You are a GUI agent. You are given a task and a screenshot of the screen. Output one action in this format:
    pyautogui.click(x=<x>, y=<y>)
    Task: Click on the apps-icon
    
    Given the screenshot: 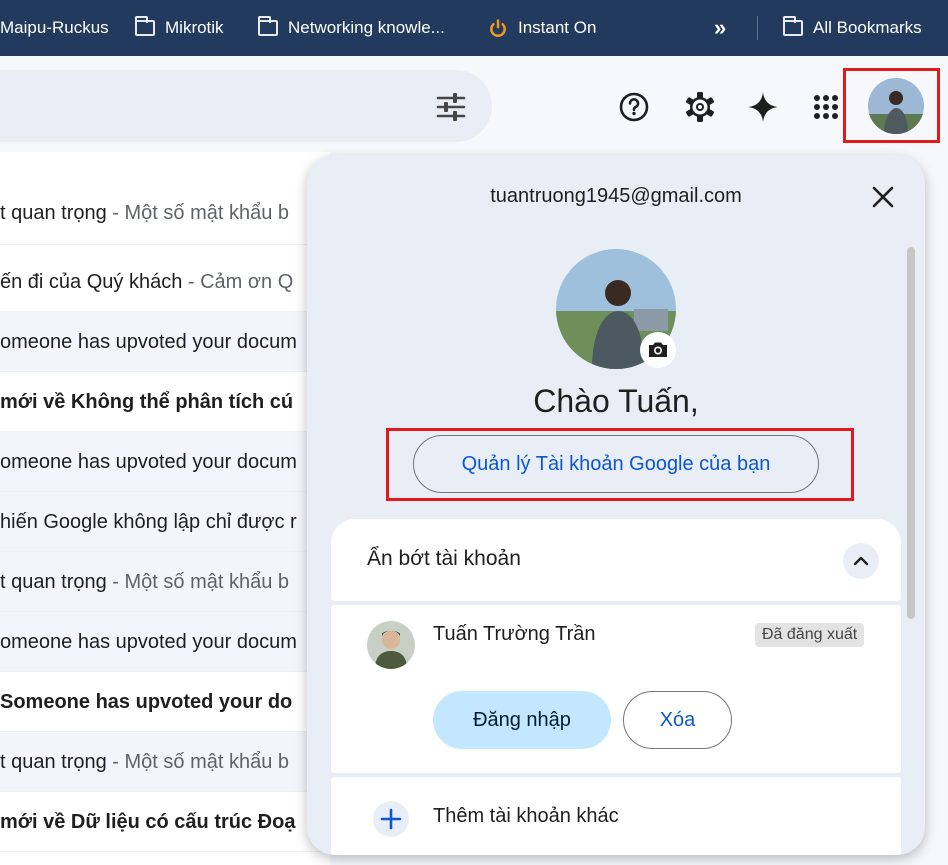 What is the action you would take?
    pyautogui.click(x=826, y=107)
    